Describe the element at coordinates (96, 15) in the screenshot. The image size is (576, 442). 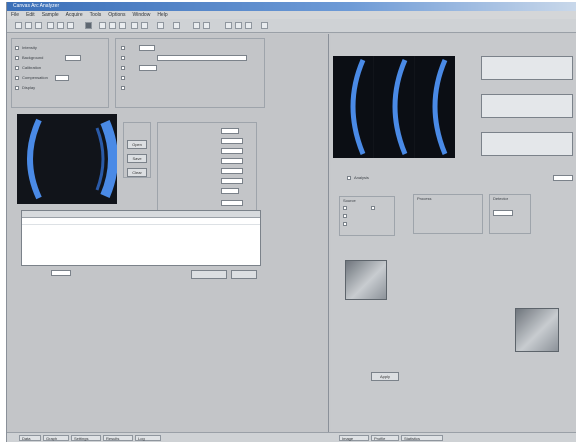
I see `menu-tools: Tools` at that location.